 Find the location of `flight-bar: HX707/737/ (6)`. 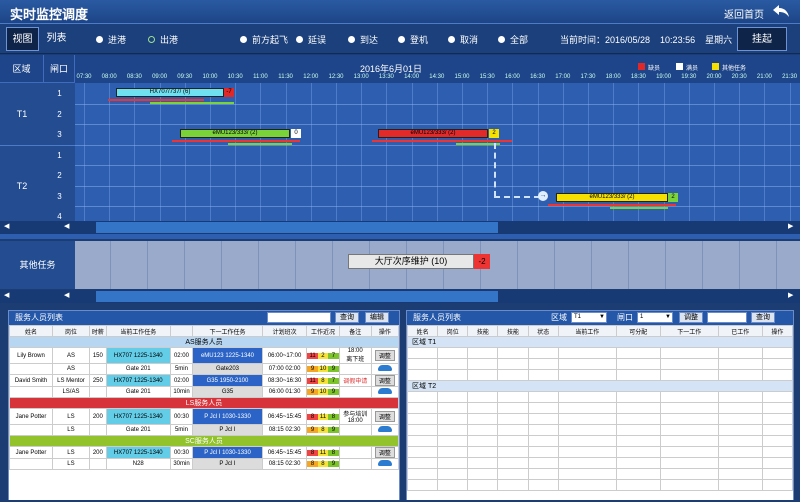

flight-bar: HX707/737/ (6) is located at coordinates (170, 92).